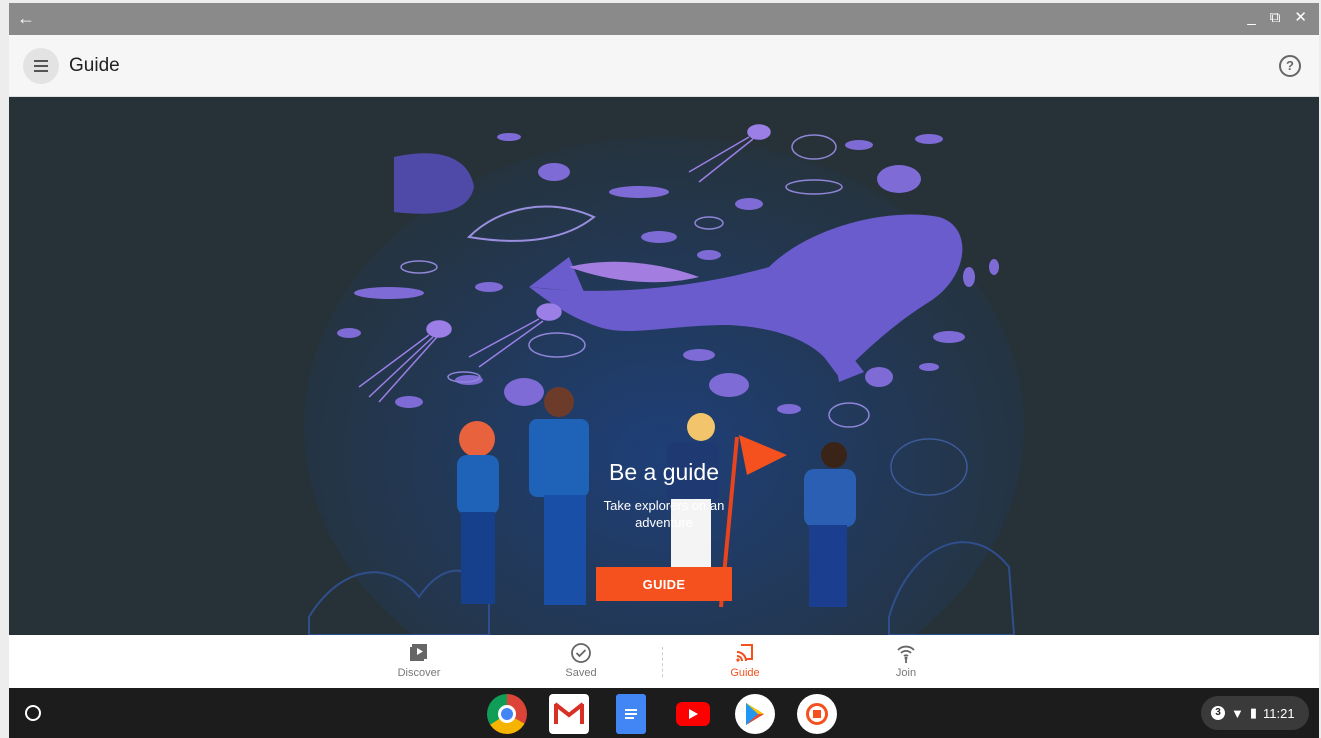 The image size is (1321, 738). Describe the element at coordinates (94, 65) in the screenshot. I see `page-title: Guide` at that location.